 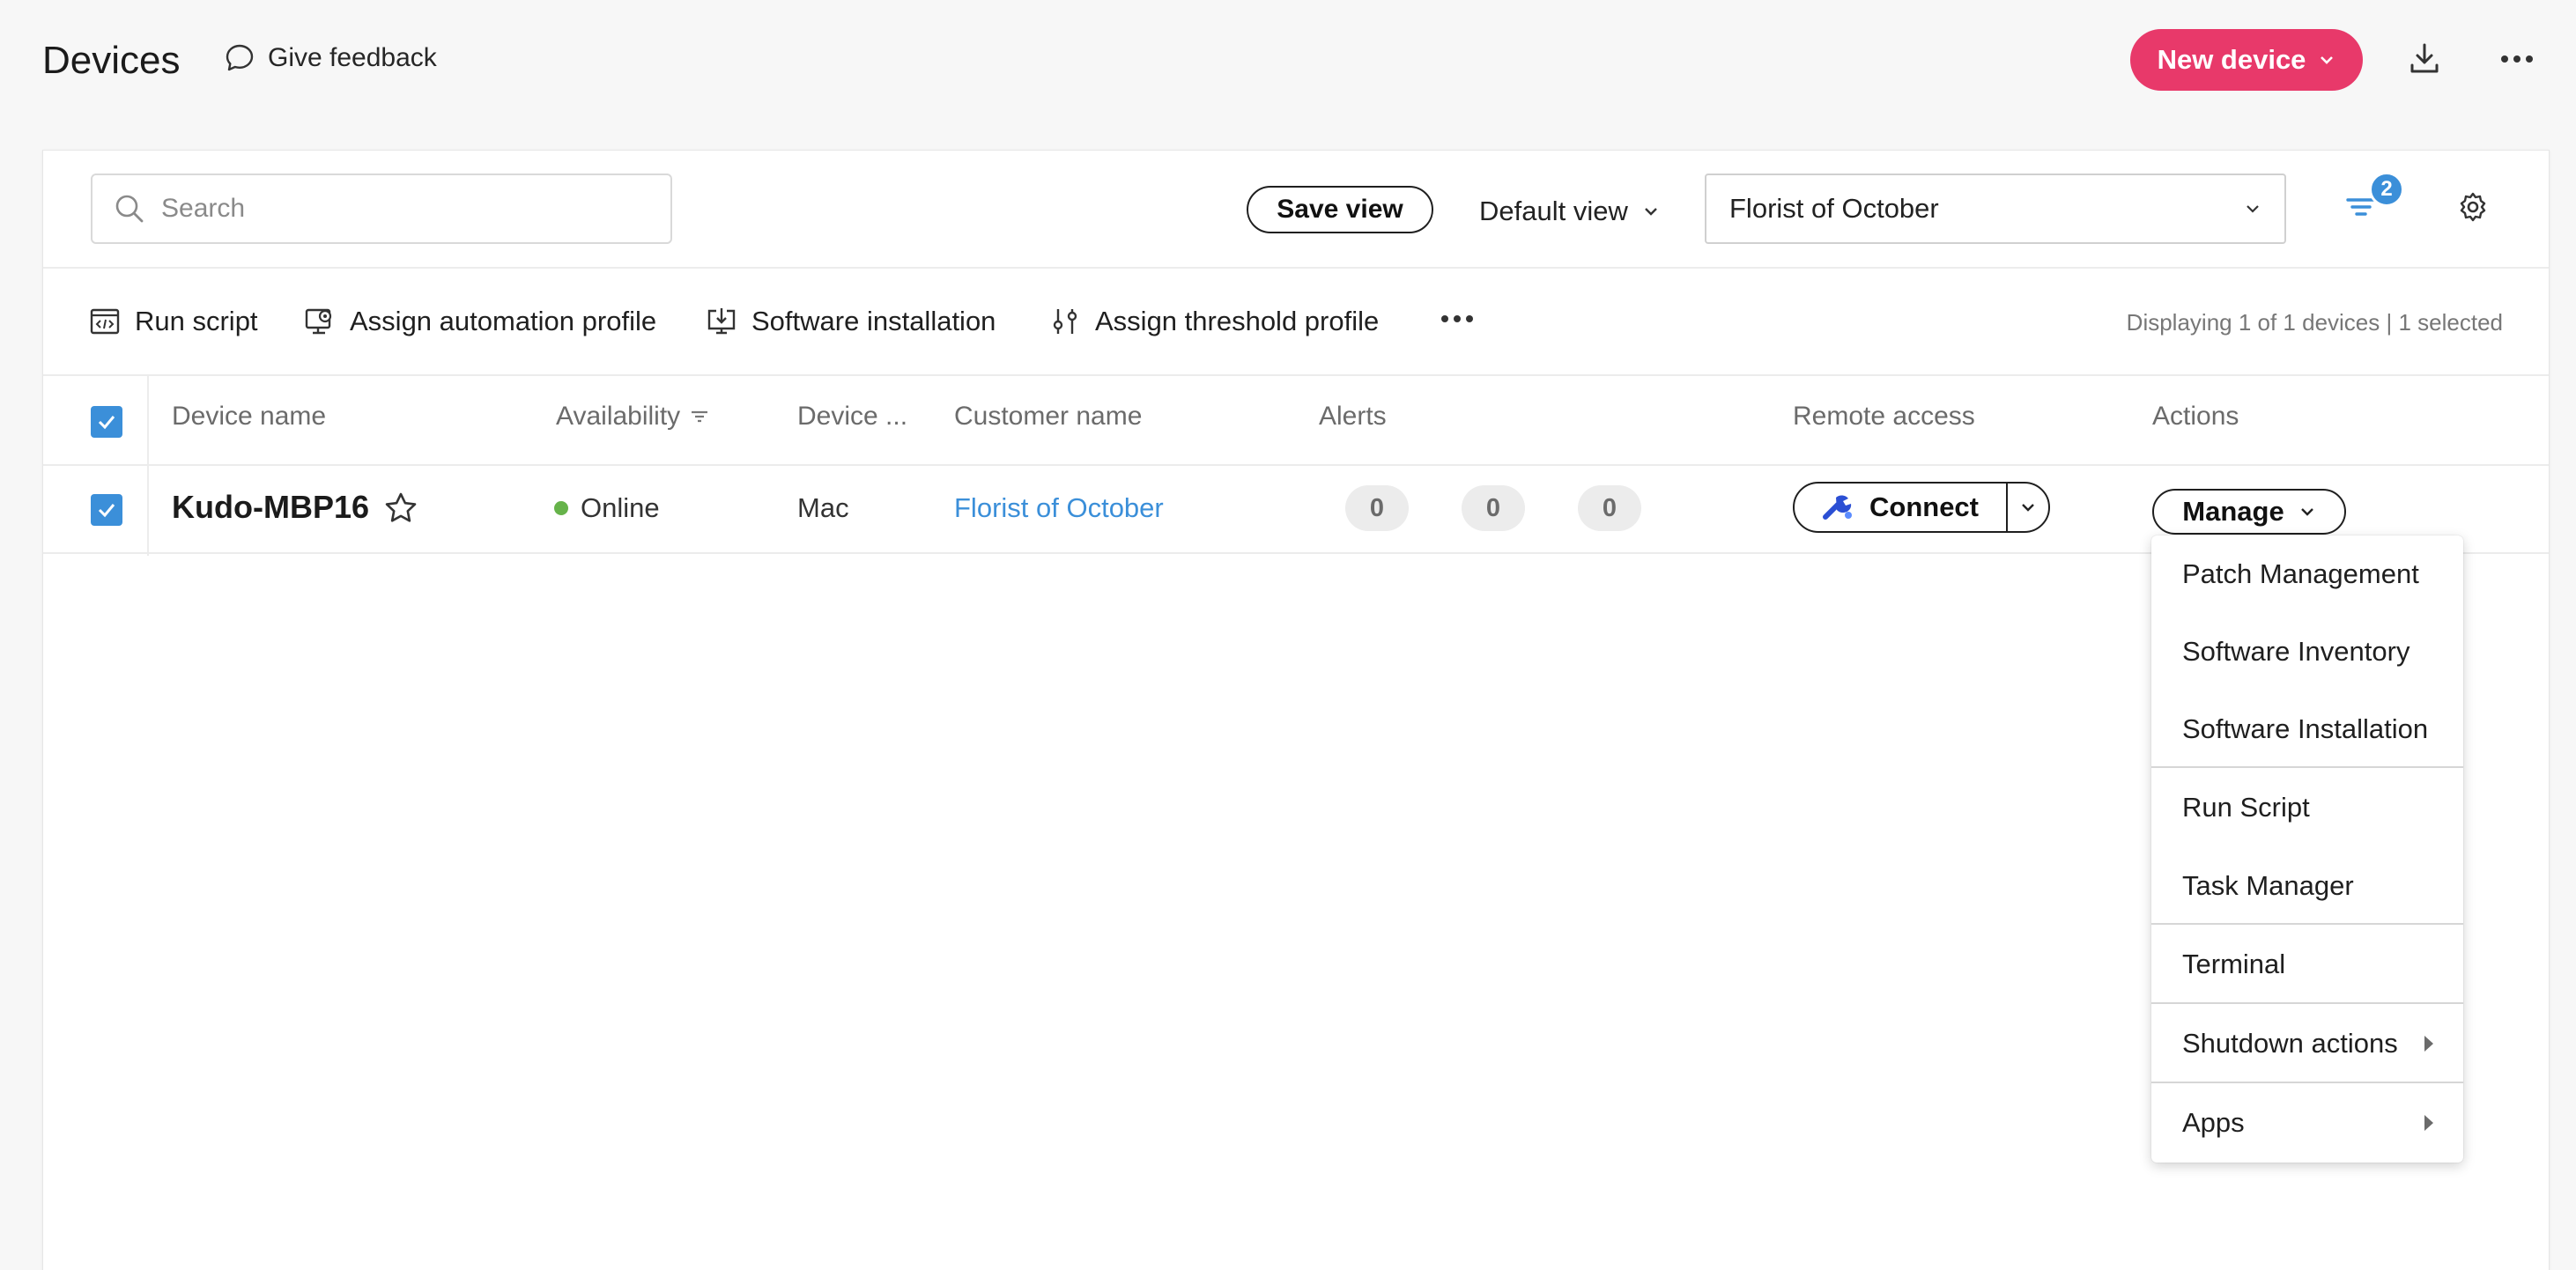 I want to click on new-device-label: New device, so click(x=2231, y=60).